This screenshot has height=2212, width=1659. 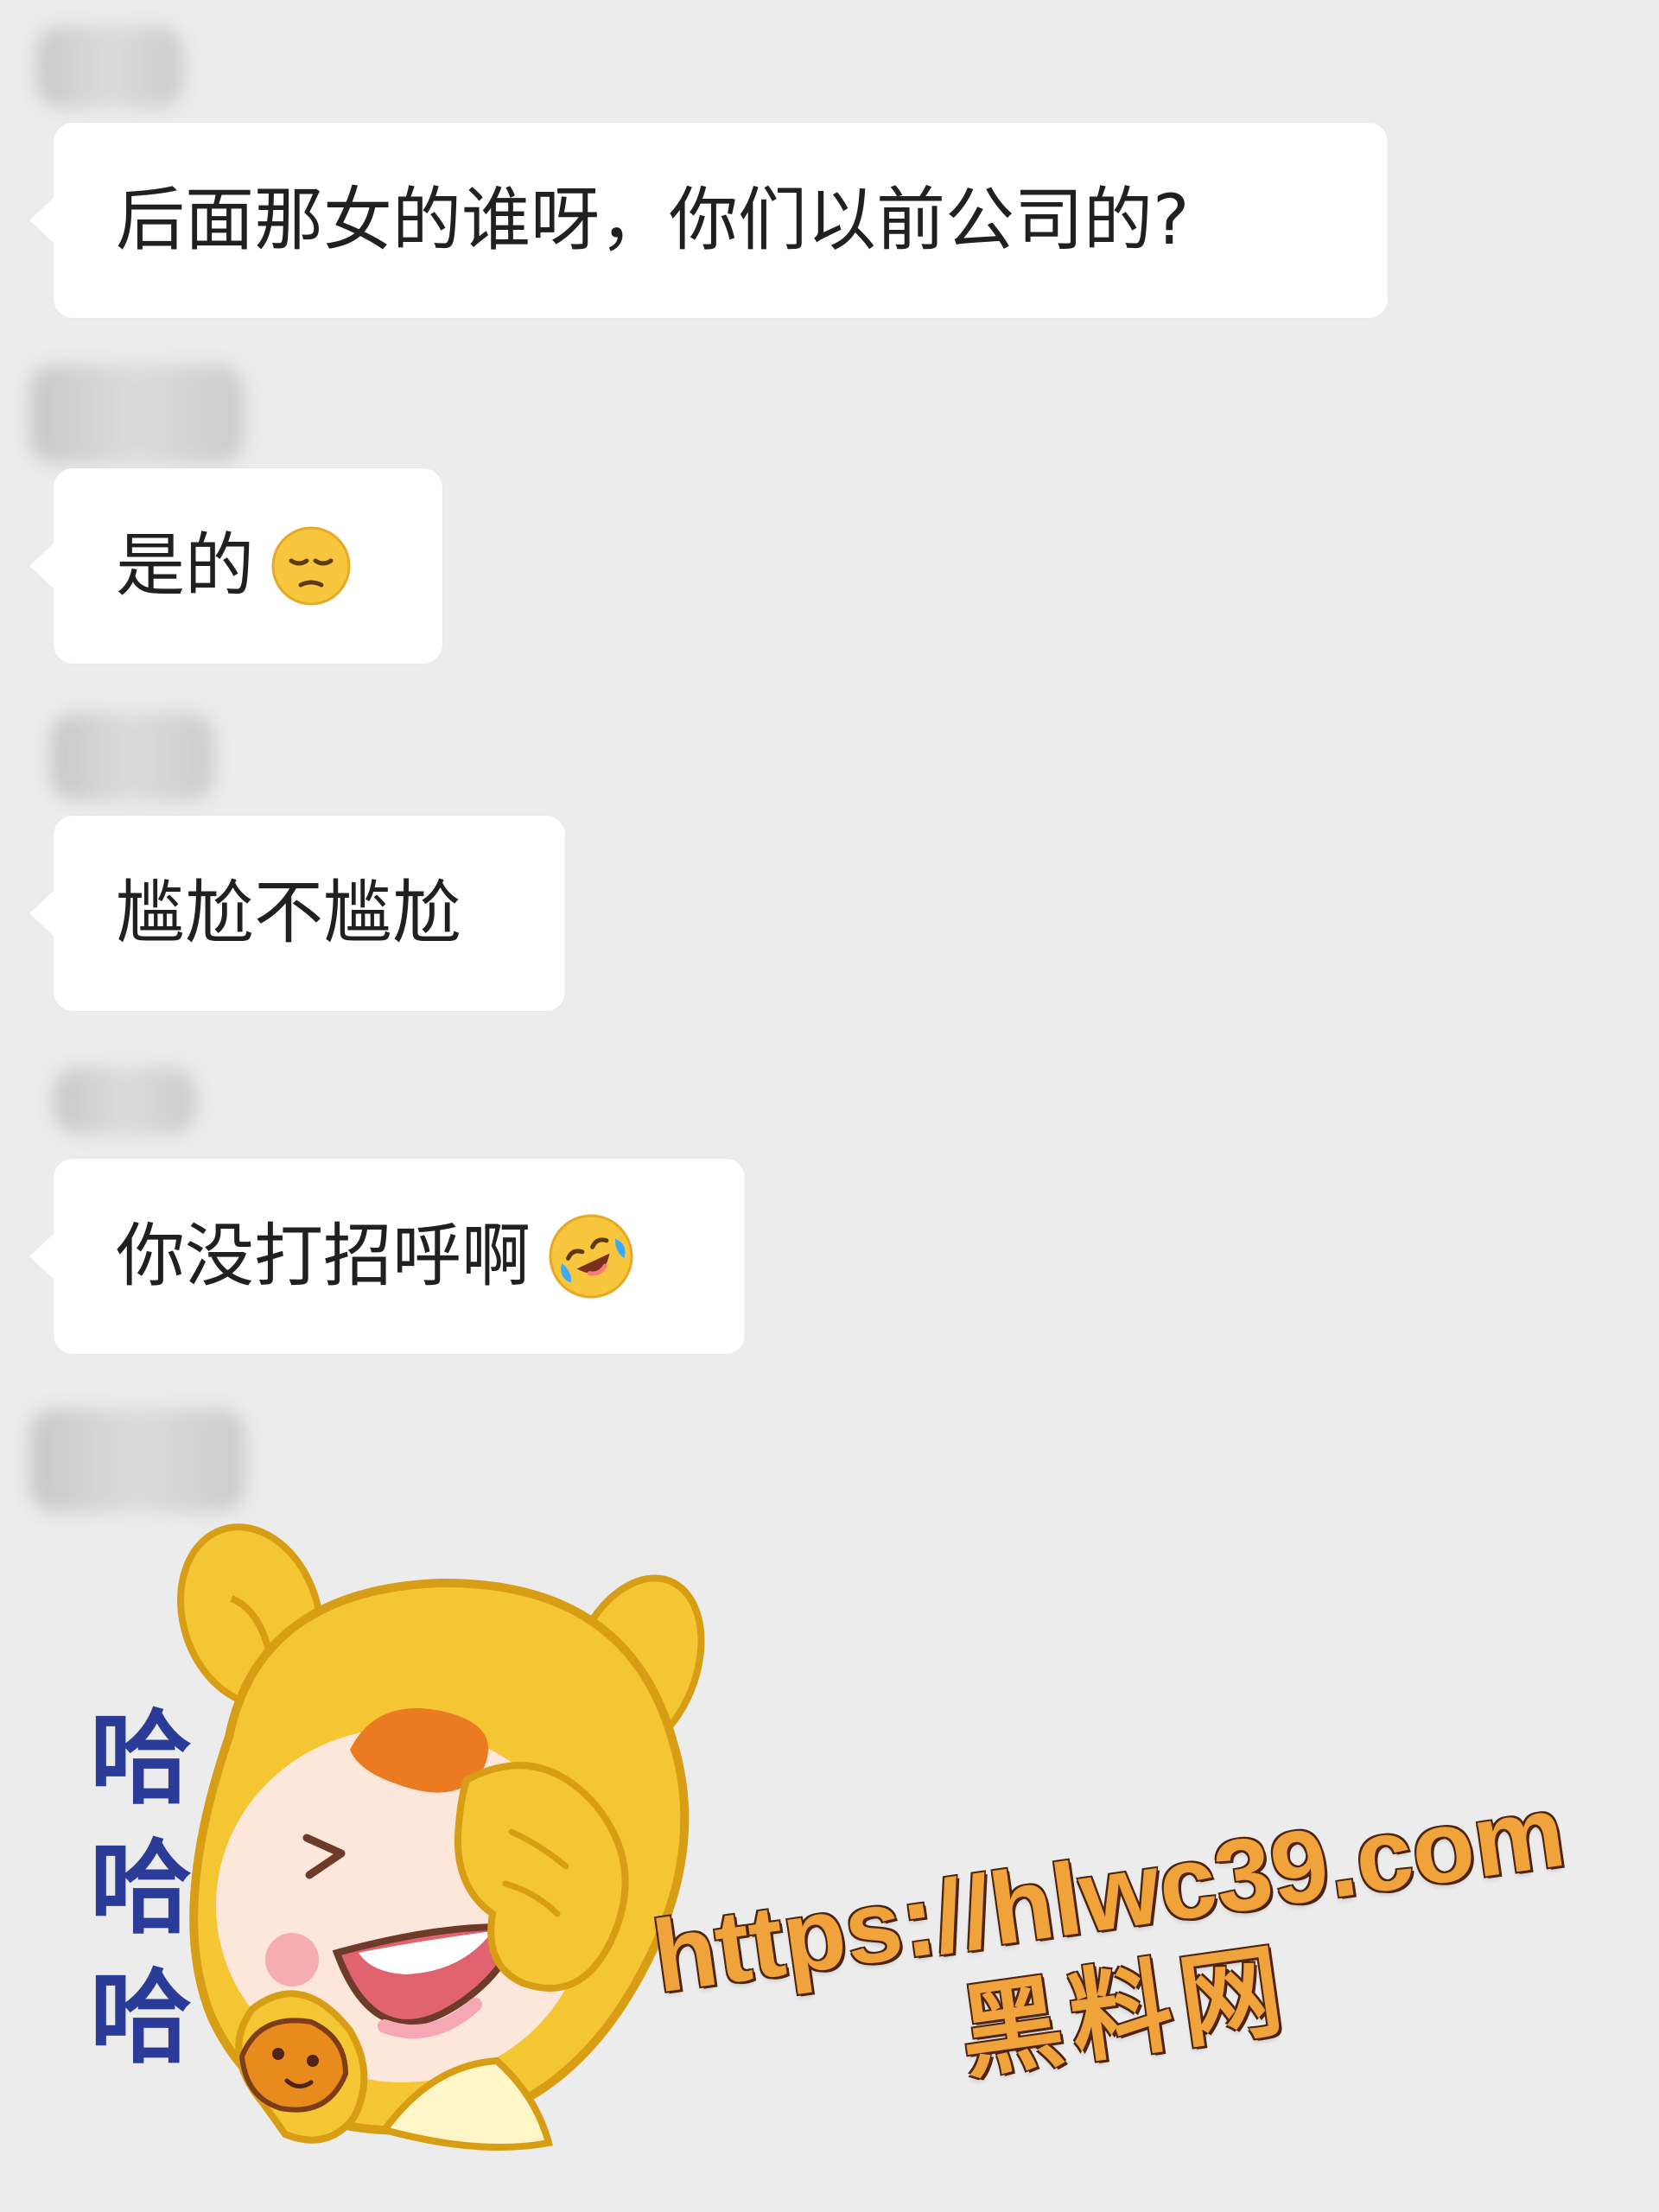 What do you see at coordinates (311, 565) in the screenshot?
I see `pensive-face-emoji-icon` at bounding box center [311, 565].